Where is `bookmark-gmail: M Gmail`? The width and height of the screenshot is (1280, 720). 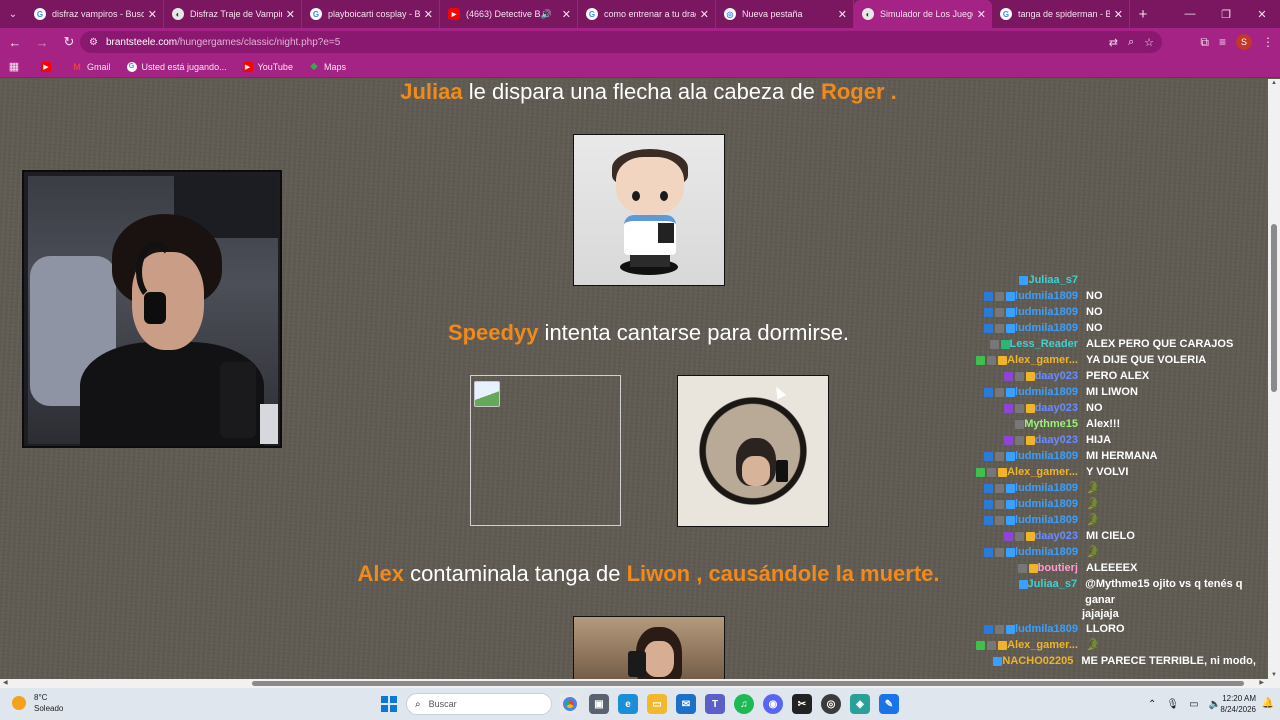
bookmark-gmail: M Gmail is located at coordinates (91, 67).